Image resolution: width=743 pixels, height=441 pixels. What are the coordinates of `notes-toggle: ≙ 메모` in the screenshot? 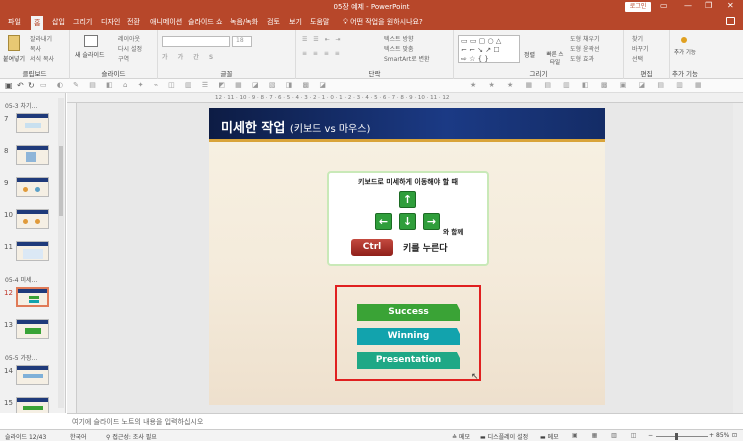 It's located at (461, 436).